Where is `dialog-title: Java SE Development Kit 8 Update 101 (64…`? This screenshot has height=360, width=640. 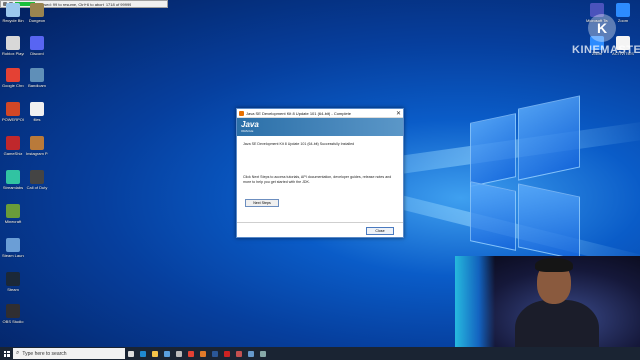 dialog-title: Java SE Development Kit 8 Update 101 (64… is located at coordinates (298, 113).